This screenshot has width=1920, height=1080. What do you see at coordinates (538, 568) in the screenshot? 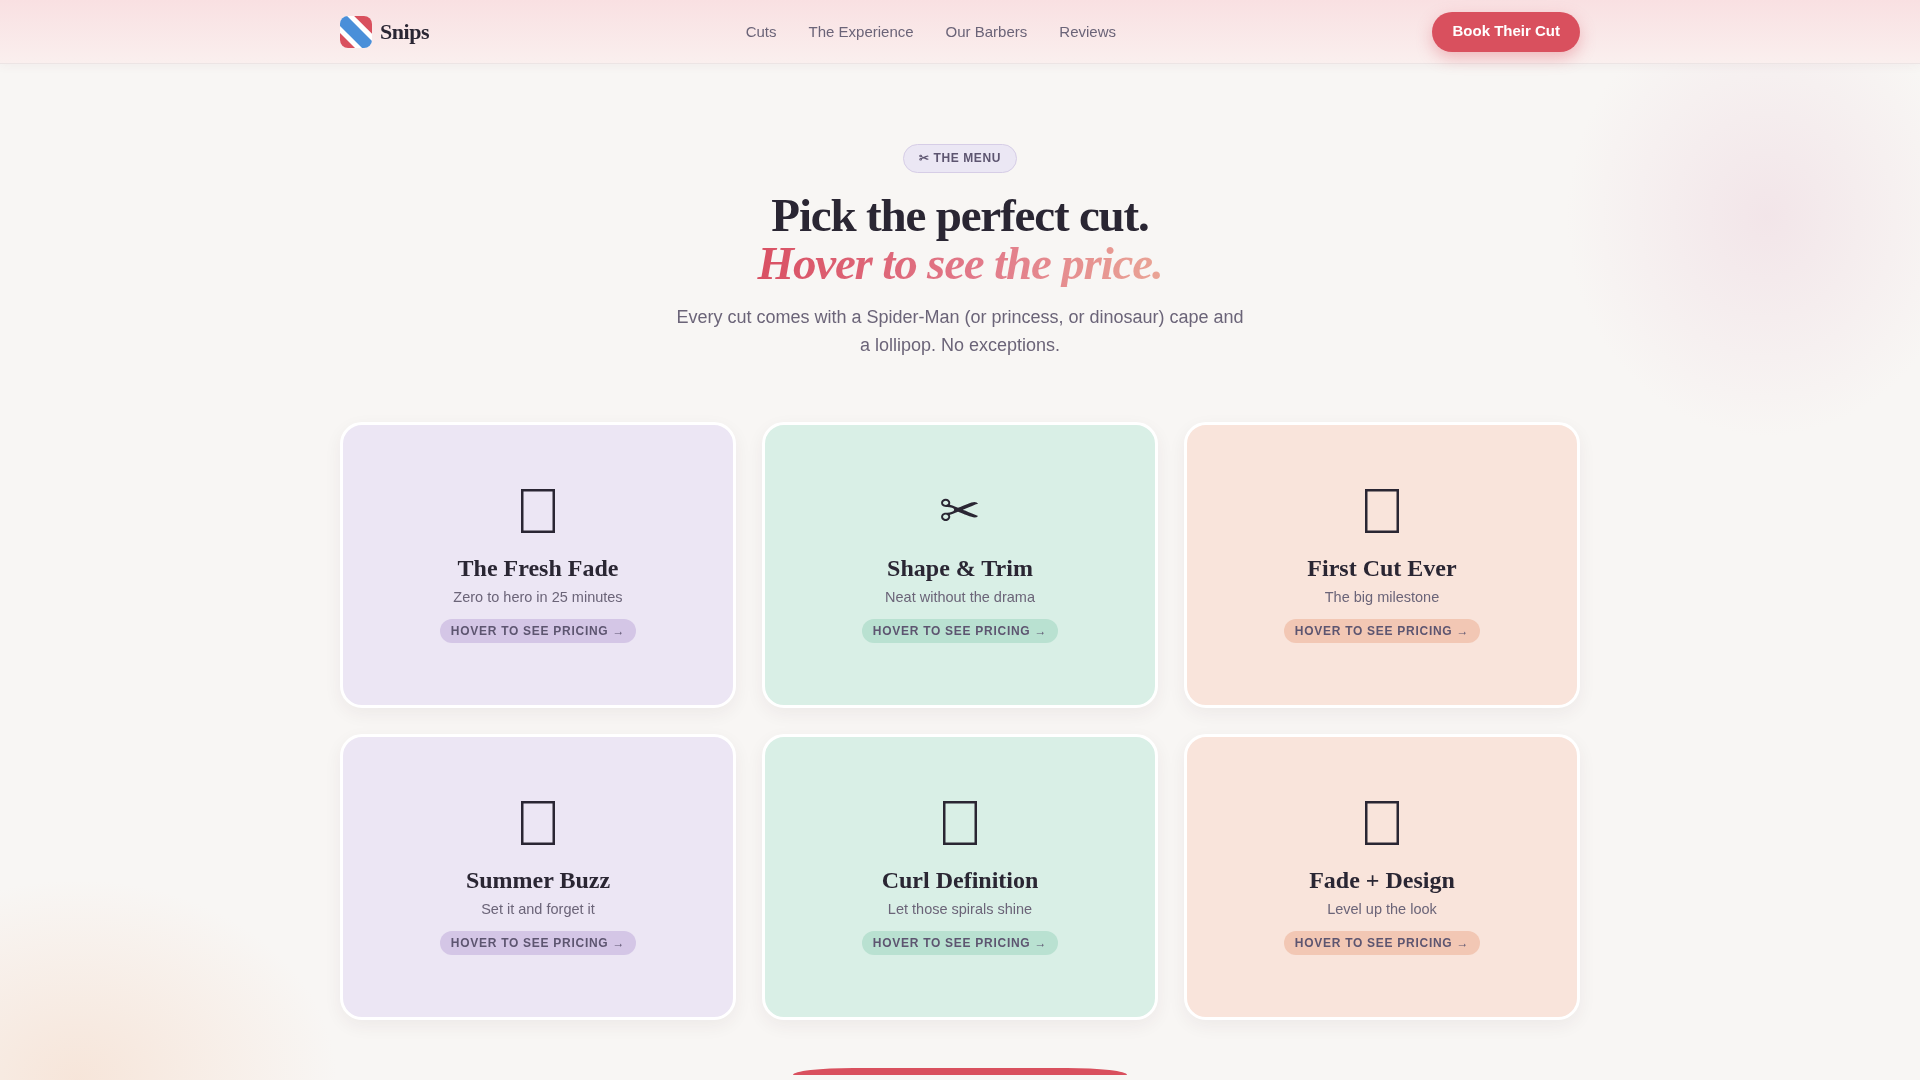
I see `card-title: The Fresh Fade` at bounding box center [538, 568].